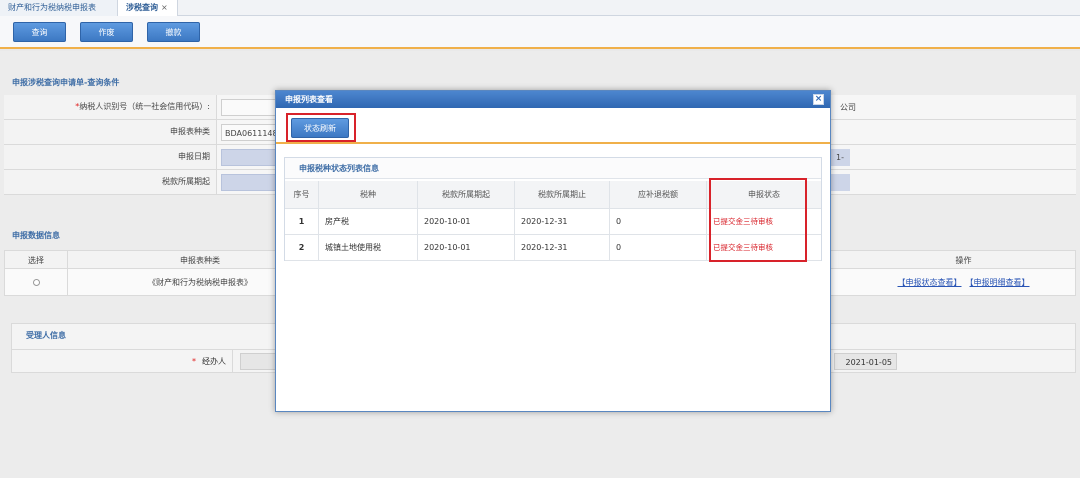 The width and height of the screenshot is (1080, 478). I want to click on query-section-title: 申报涉税查询申请单-查询条件, so click(66, 82).